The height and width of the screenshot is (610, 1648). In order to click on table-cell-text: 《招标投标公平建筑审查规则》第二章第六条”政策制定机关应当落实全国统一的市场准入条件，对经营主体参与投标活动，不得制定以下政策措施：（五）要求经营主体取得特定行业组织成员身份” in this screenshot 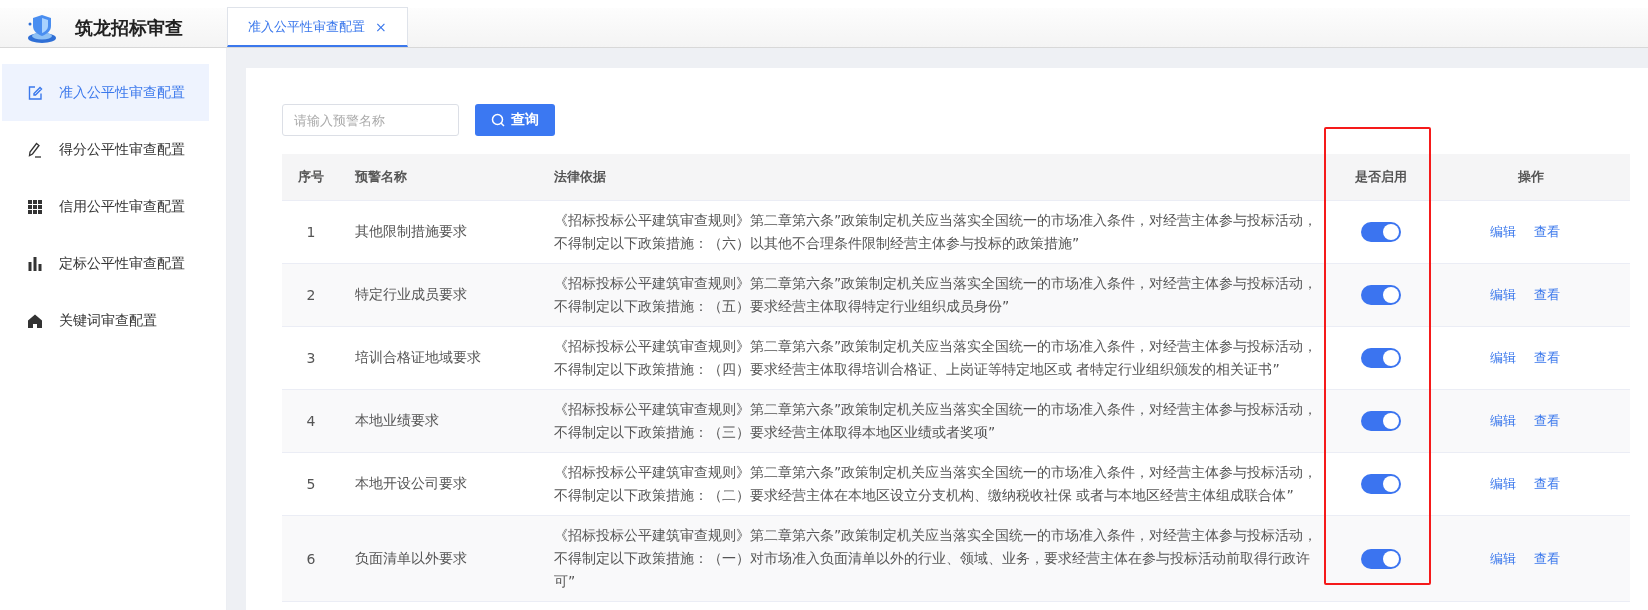, I will do `click(935, 295)`.